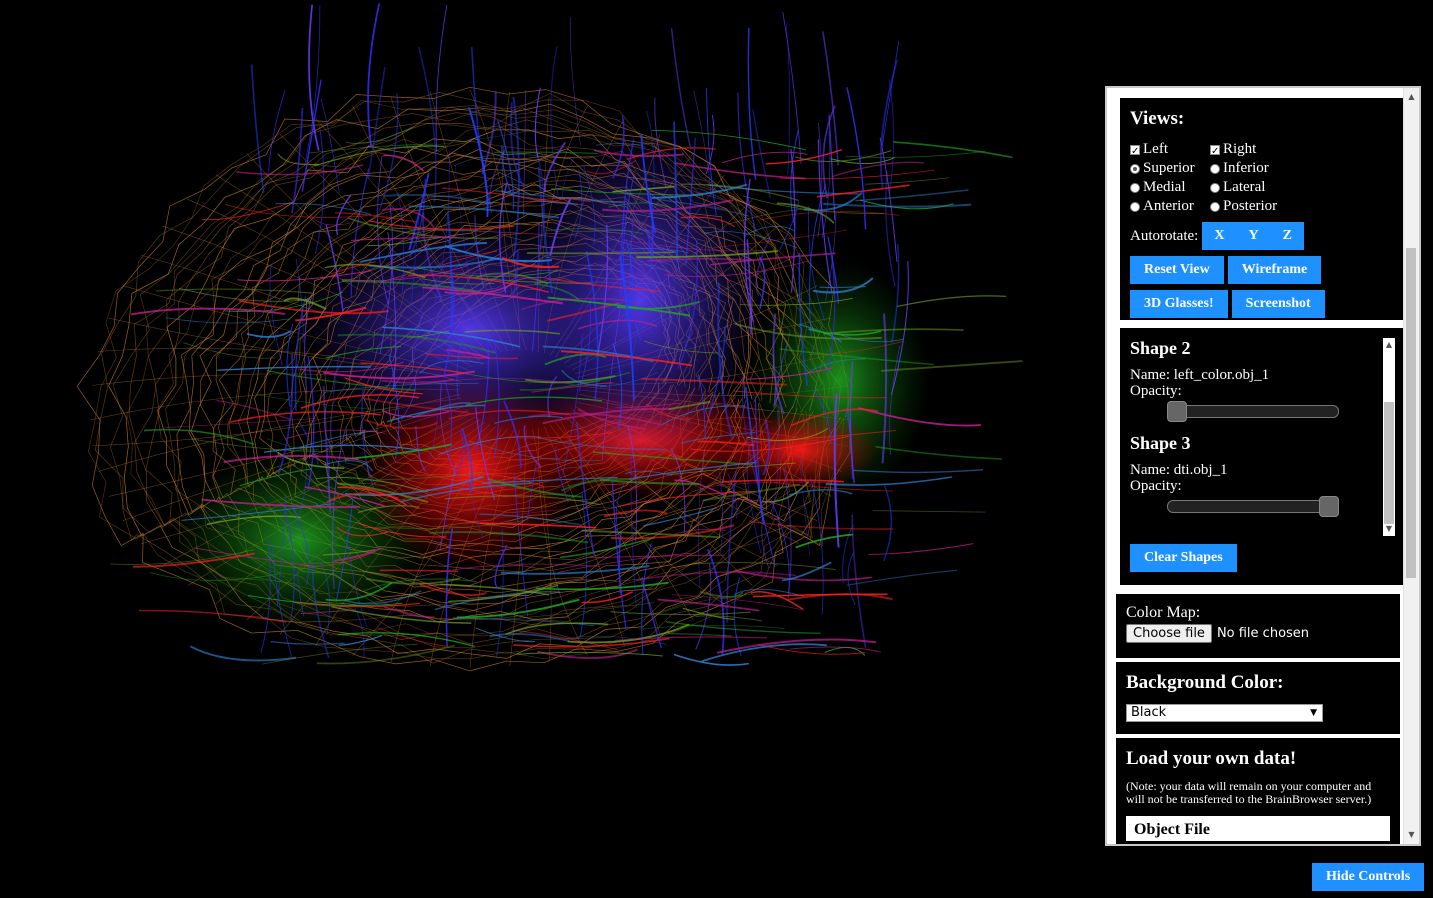 The width and height of the screenshot is (1433, 898). What do you see at coordinates (1260, 206) in the screenshot?
I see `view-posterior-radio: Posterior` at bounding box center [1260, 206].